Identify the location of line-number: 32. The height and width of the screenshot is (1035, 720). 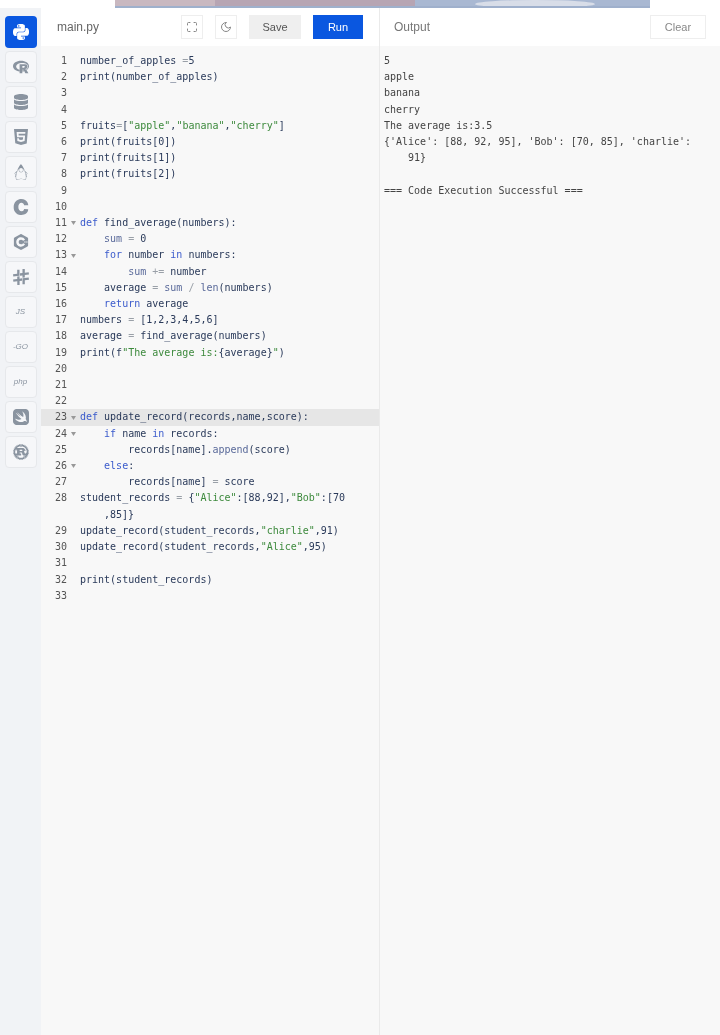
(60, 579).